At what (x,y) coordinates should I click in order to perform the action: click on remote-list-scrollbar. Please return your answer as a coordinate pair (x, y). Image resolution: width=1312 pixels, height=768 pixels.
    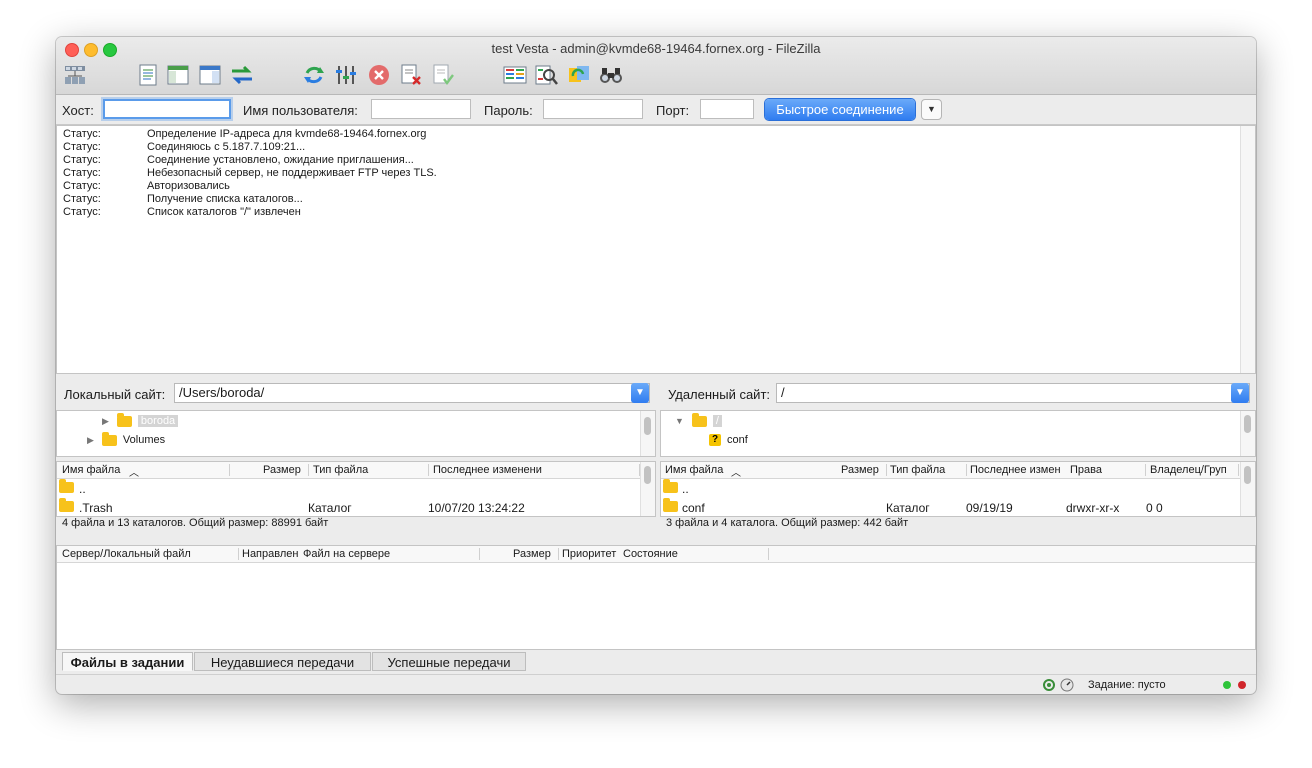
    Looking at the image, I should click on (1247, 489).